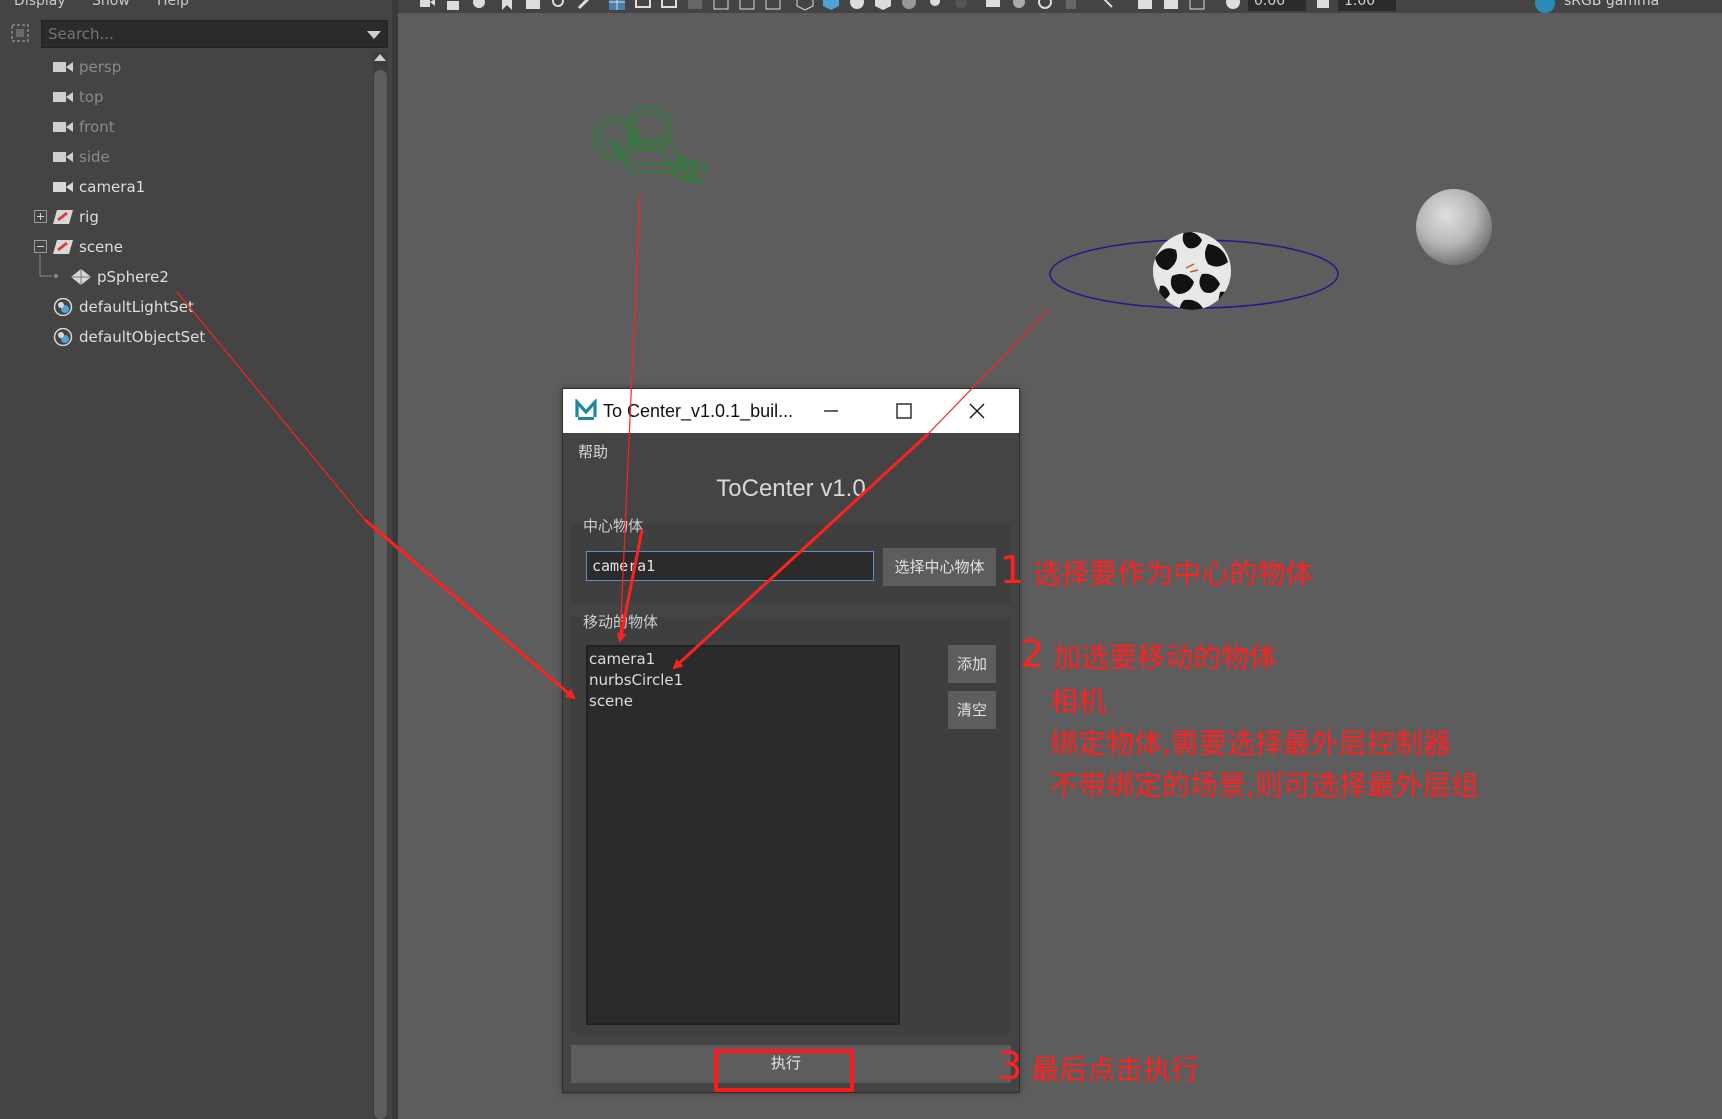  What do you see at coordinates (1171, 5) in the screenshot?
I see `xray-joints-icon` at bounding box center [1171, 5].